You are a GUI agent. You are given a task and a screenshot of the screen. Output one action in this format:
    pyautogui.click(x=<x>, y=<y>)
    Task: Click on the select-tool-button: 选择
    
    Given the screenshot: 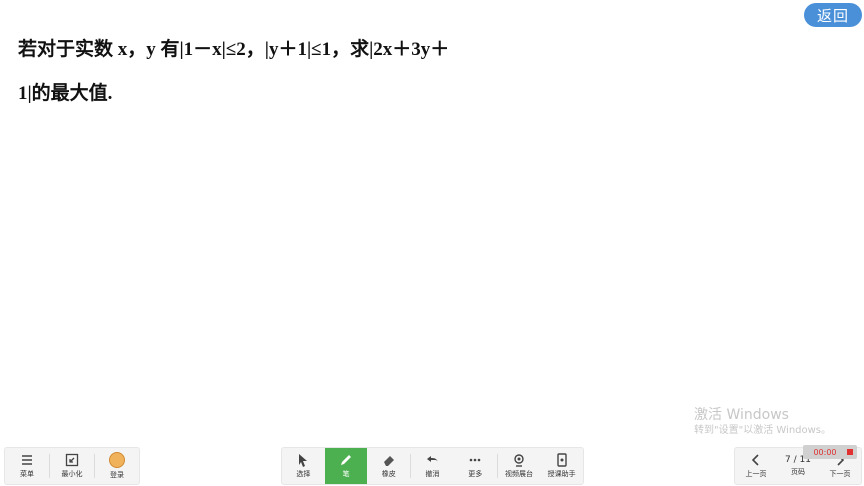 What is the action you would take?
    pyautogui.click(x=303, y=466)
    